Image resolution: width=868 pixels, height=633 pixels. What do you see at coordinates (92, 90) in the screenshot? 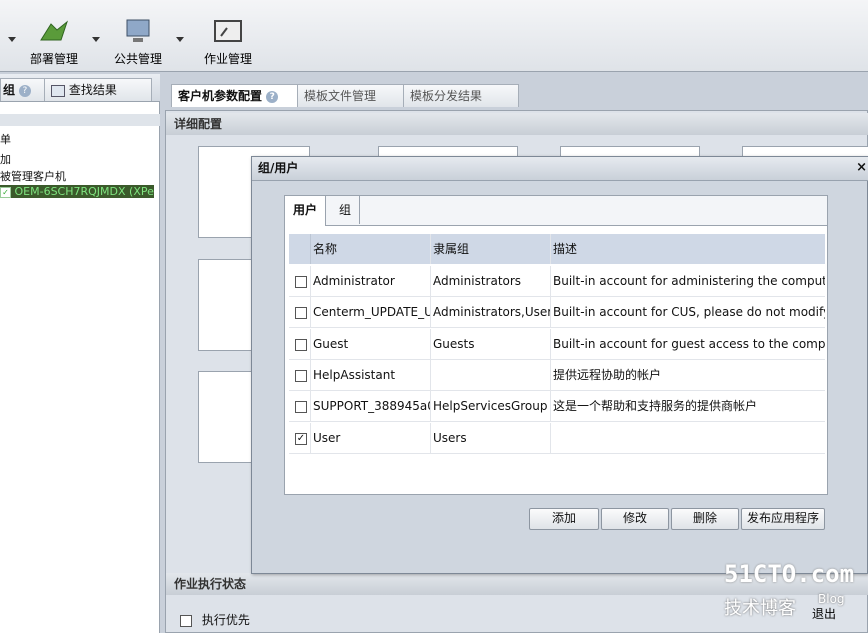
I see `tab-label: 查找结果` at bounding box center [92, 90].